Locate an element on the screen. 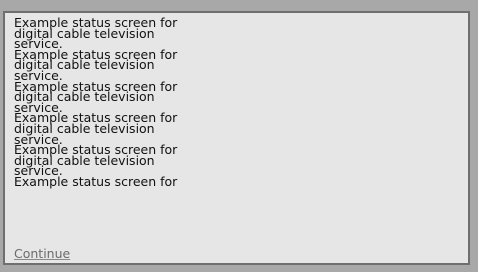 The width and height of the screenshot is (478, 272). continue-link: Continue is located at coordinates (42, 254).